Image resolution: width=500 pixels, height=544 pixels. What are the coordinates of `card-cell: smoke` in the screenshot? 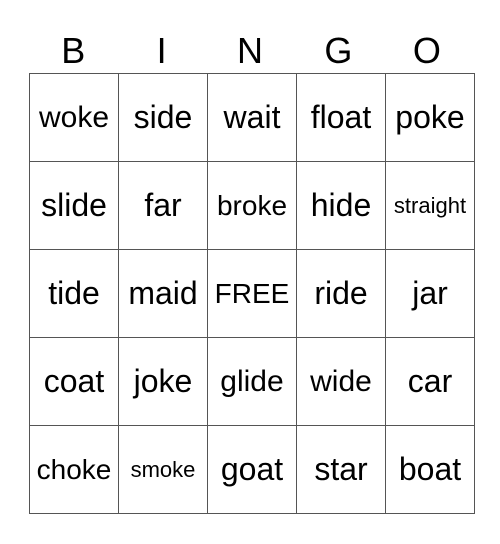 It's located at (163, 469).